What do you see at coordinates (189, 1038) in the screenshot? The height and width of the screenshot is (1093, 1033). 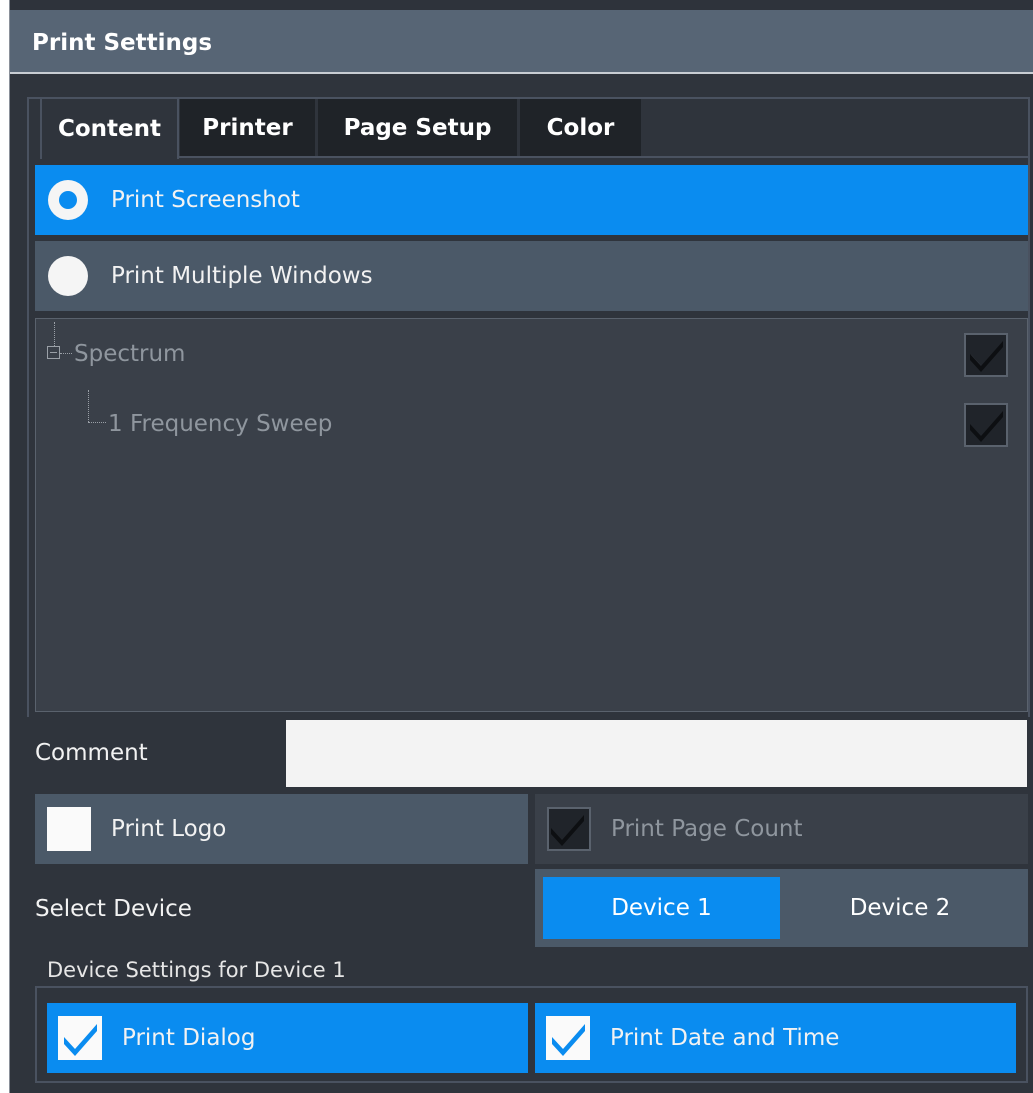 I see `print-dialog-label: Print Dialog` at bounding box center [189, 1038].